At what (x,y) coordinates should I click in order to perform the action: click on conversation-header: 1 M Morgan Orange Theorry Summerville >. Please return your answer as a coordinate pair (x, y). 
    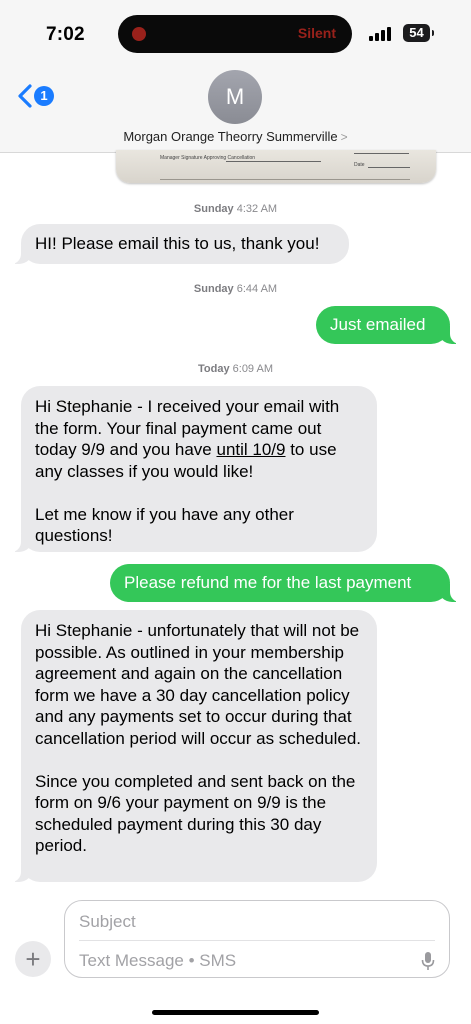
    Looking at the image, I should click on (235, 106).